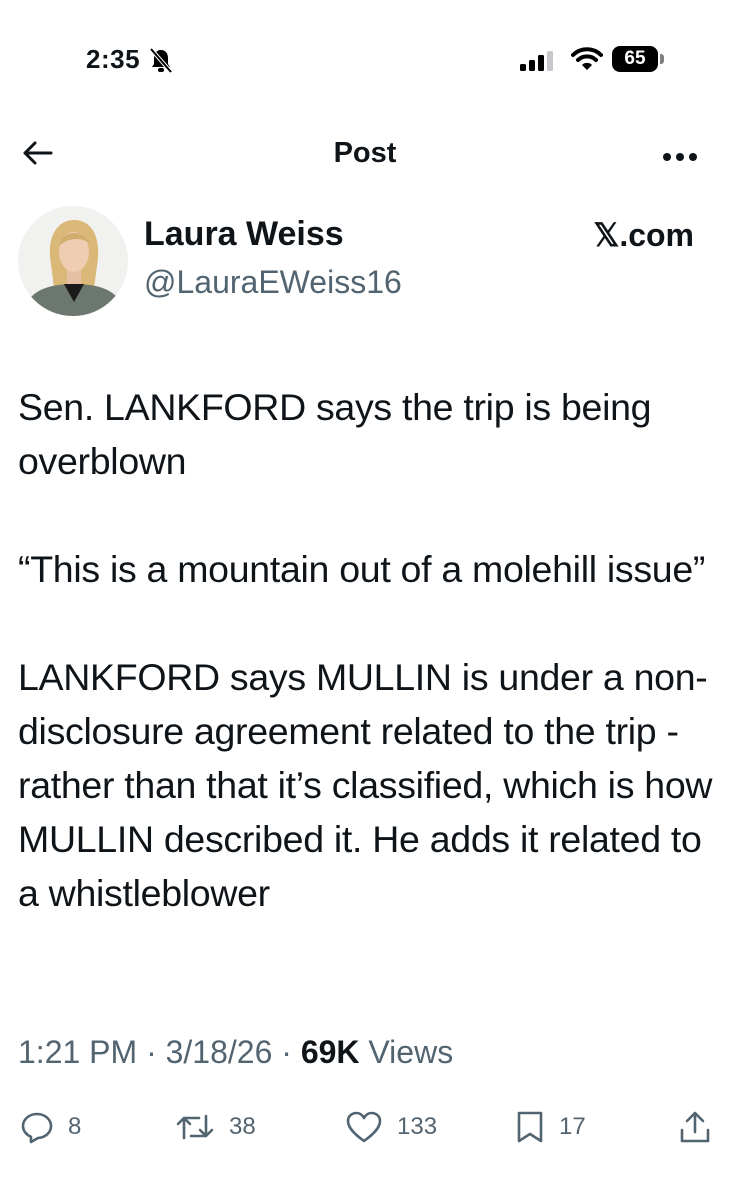 This screenshot has height=1200, width=730. I want to click on author-handle: @LauraEWeiss16, so click(273, 282).